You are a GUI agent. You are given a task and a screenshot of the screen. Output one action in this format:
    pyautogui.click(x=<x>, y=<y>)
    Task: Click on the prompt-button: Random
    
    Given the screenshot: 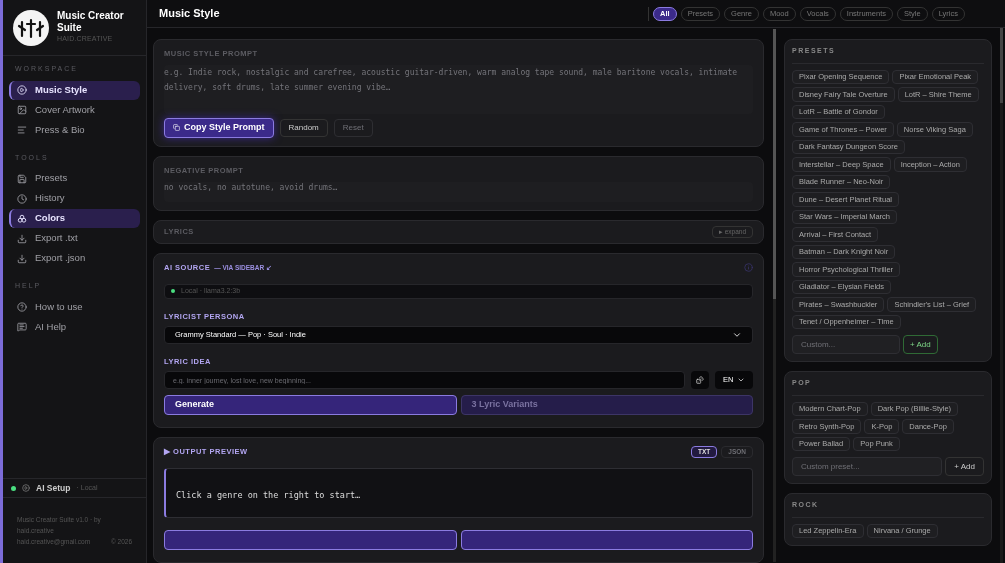 What is the action you would take?
    pyautogui.click(x=303, y=127)
    